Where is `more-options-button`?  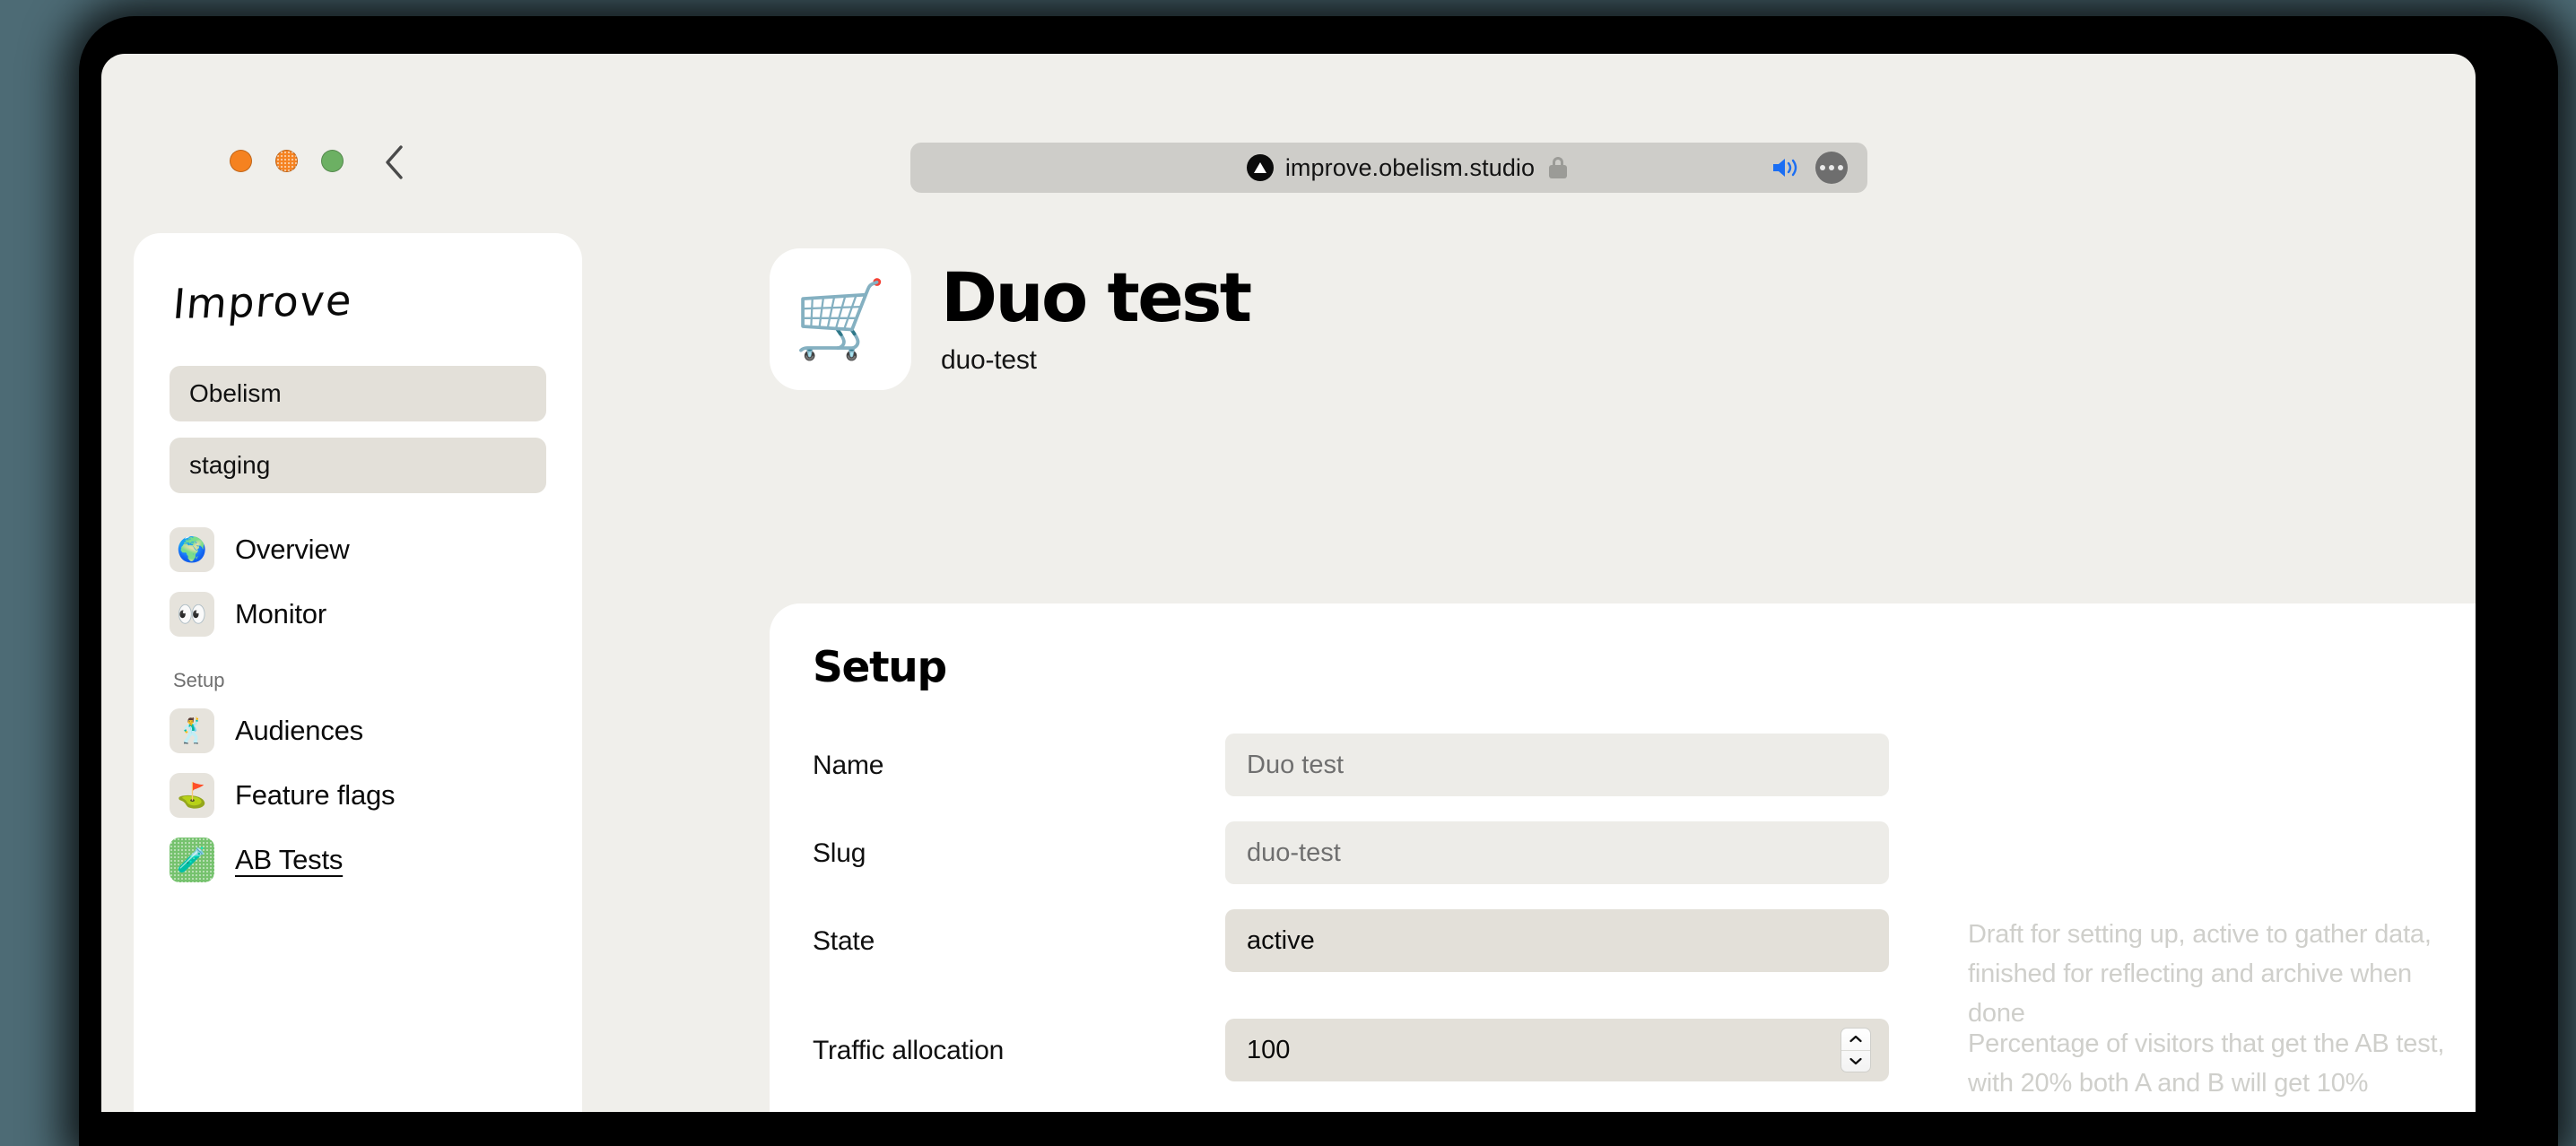
more-options-button is located at coordinates (1831, 168).